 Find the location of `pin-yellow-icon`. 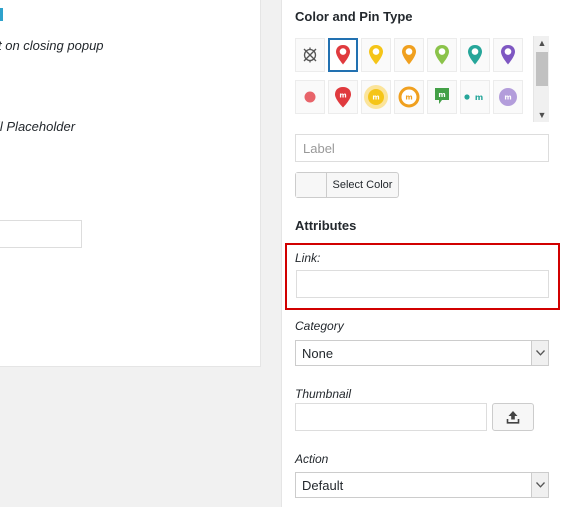

pin-yellow-icon is located at coordinates (376, 55).